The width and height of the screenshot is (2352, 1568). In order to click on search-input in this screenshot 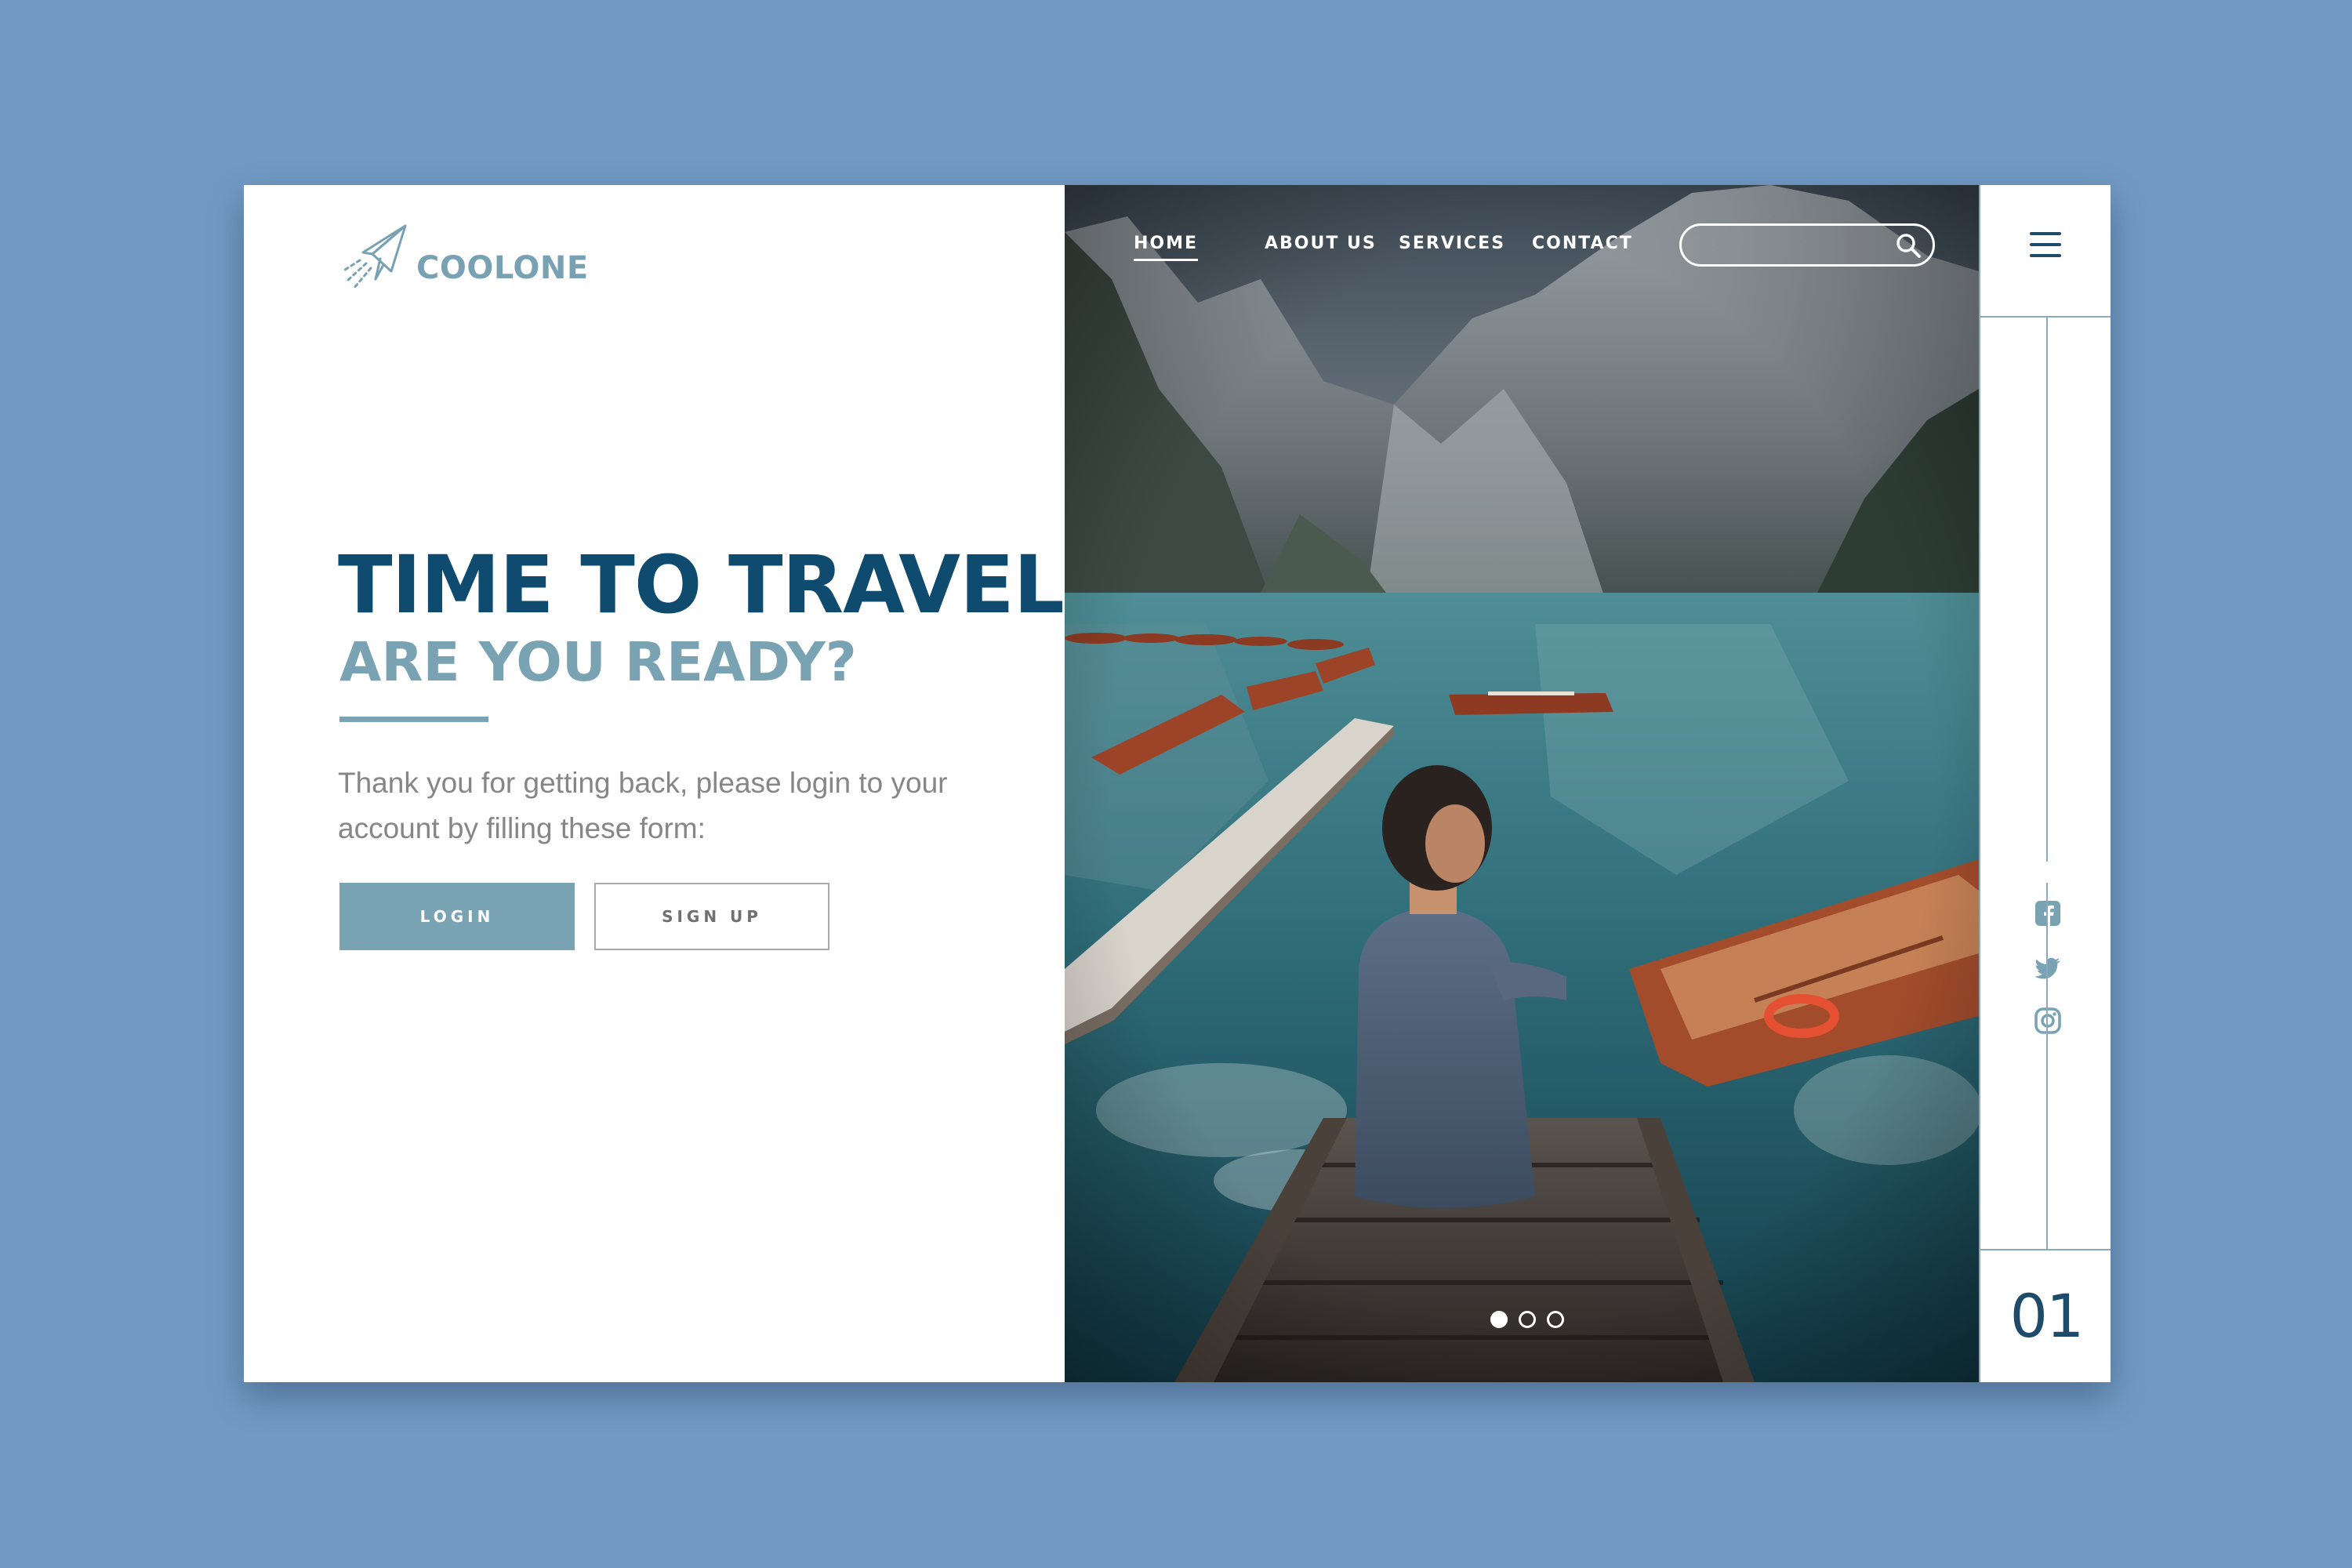, I will do `click(1791, 245)`.